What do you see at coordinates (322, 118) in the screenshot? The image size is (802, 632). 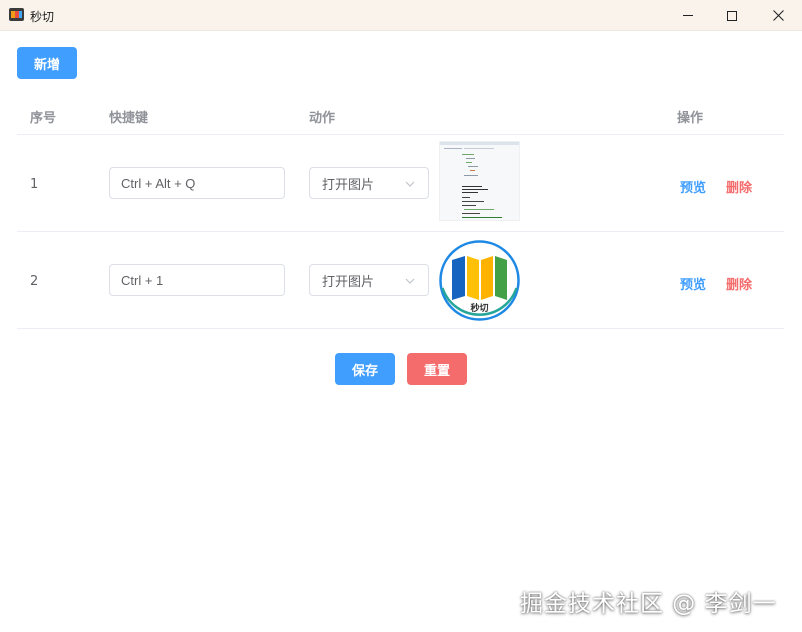 I see `column-header-action: 动作` at bounding box center [322, 118].